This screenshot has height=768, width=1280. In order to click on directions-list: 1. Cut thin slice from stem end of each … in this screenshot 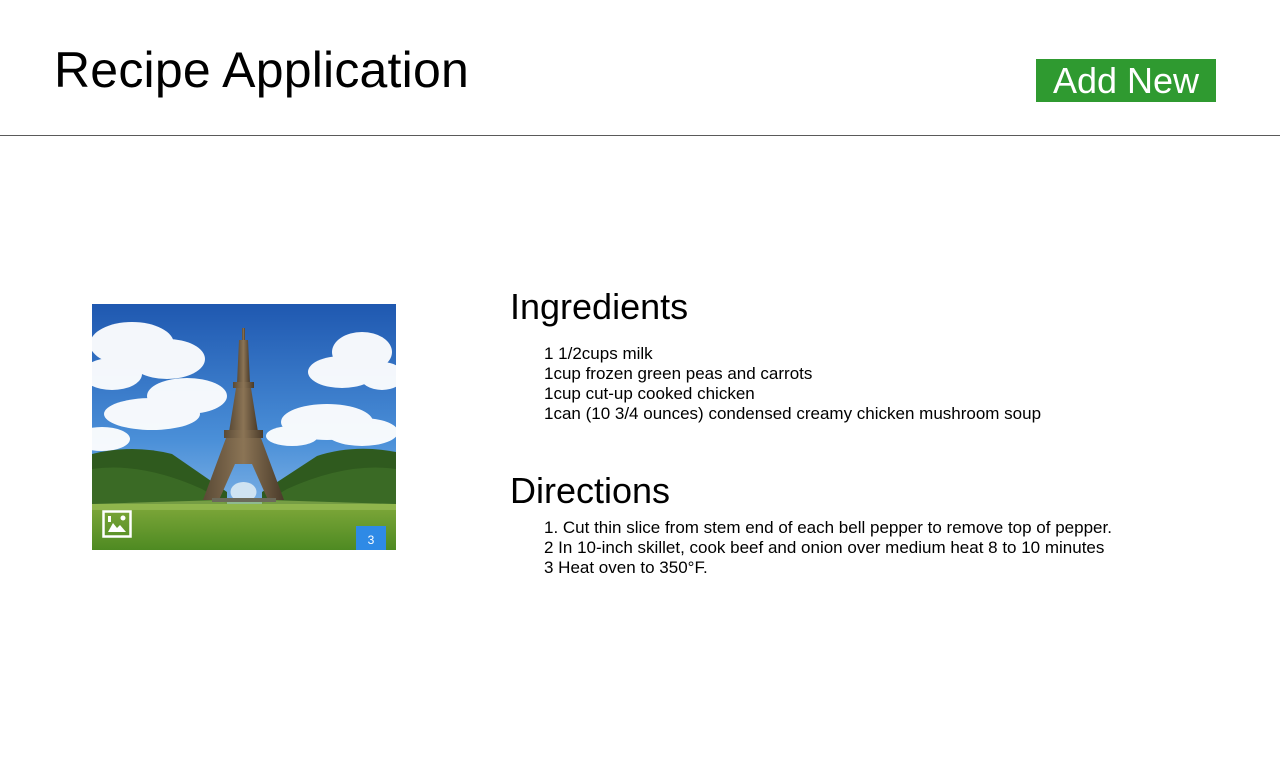, I will do `click(828, 548)`.